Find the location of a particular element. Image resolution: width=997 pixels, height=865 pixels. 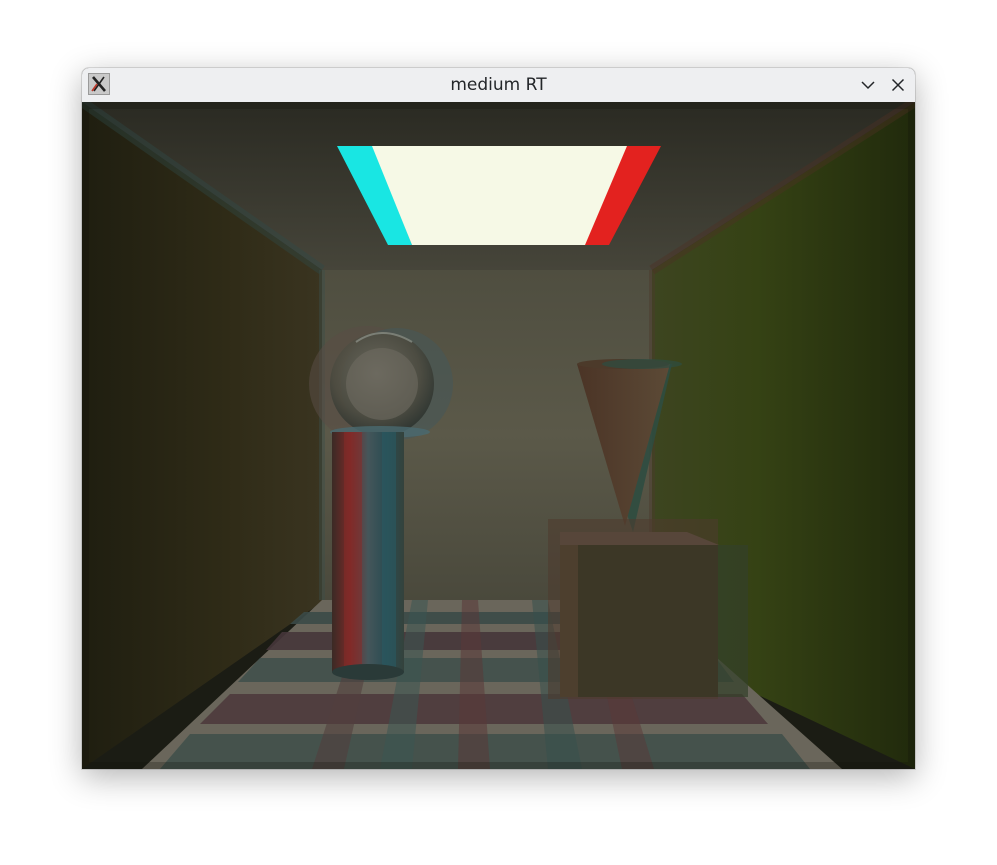

chevron-down-icon is located at coordinates (868, 85).